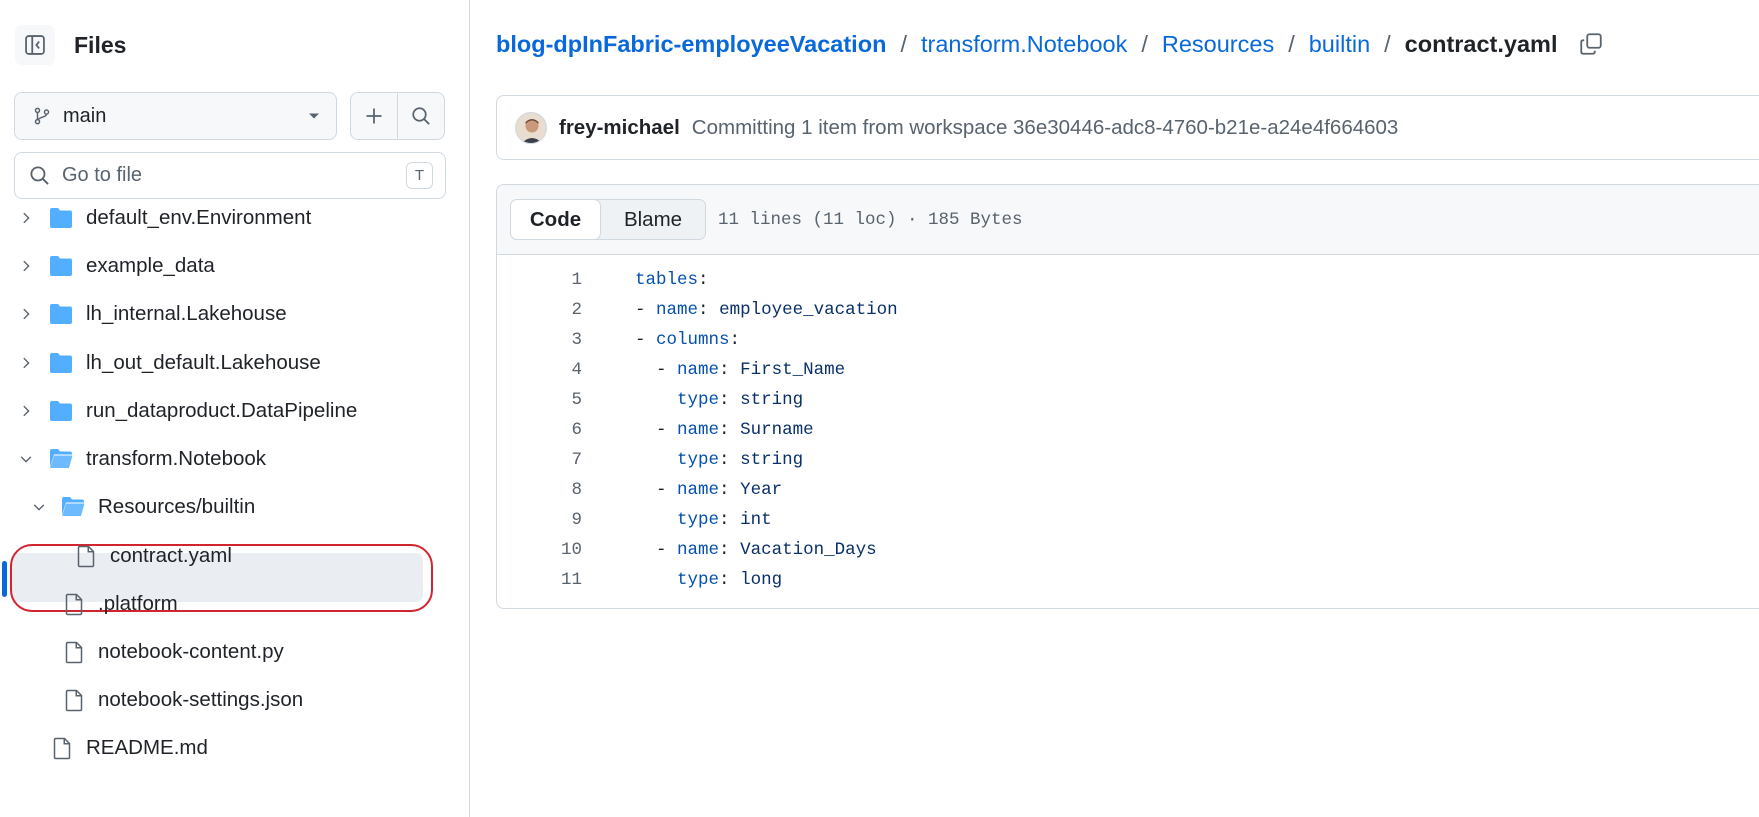 The height and width of the screenshot is (817, 1759). Describe the element at coordinates (1128, 520) in the screenshot. I see `code-line: 9 type: int` at that location.